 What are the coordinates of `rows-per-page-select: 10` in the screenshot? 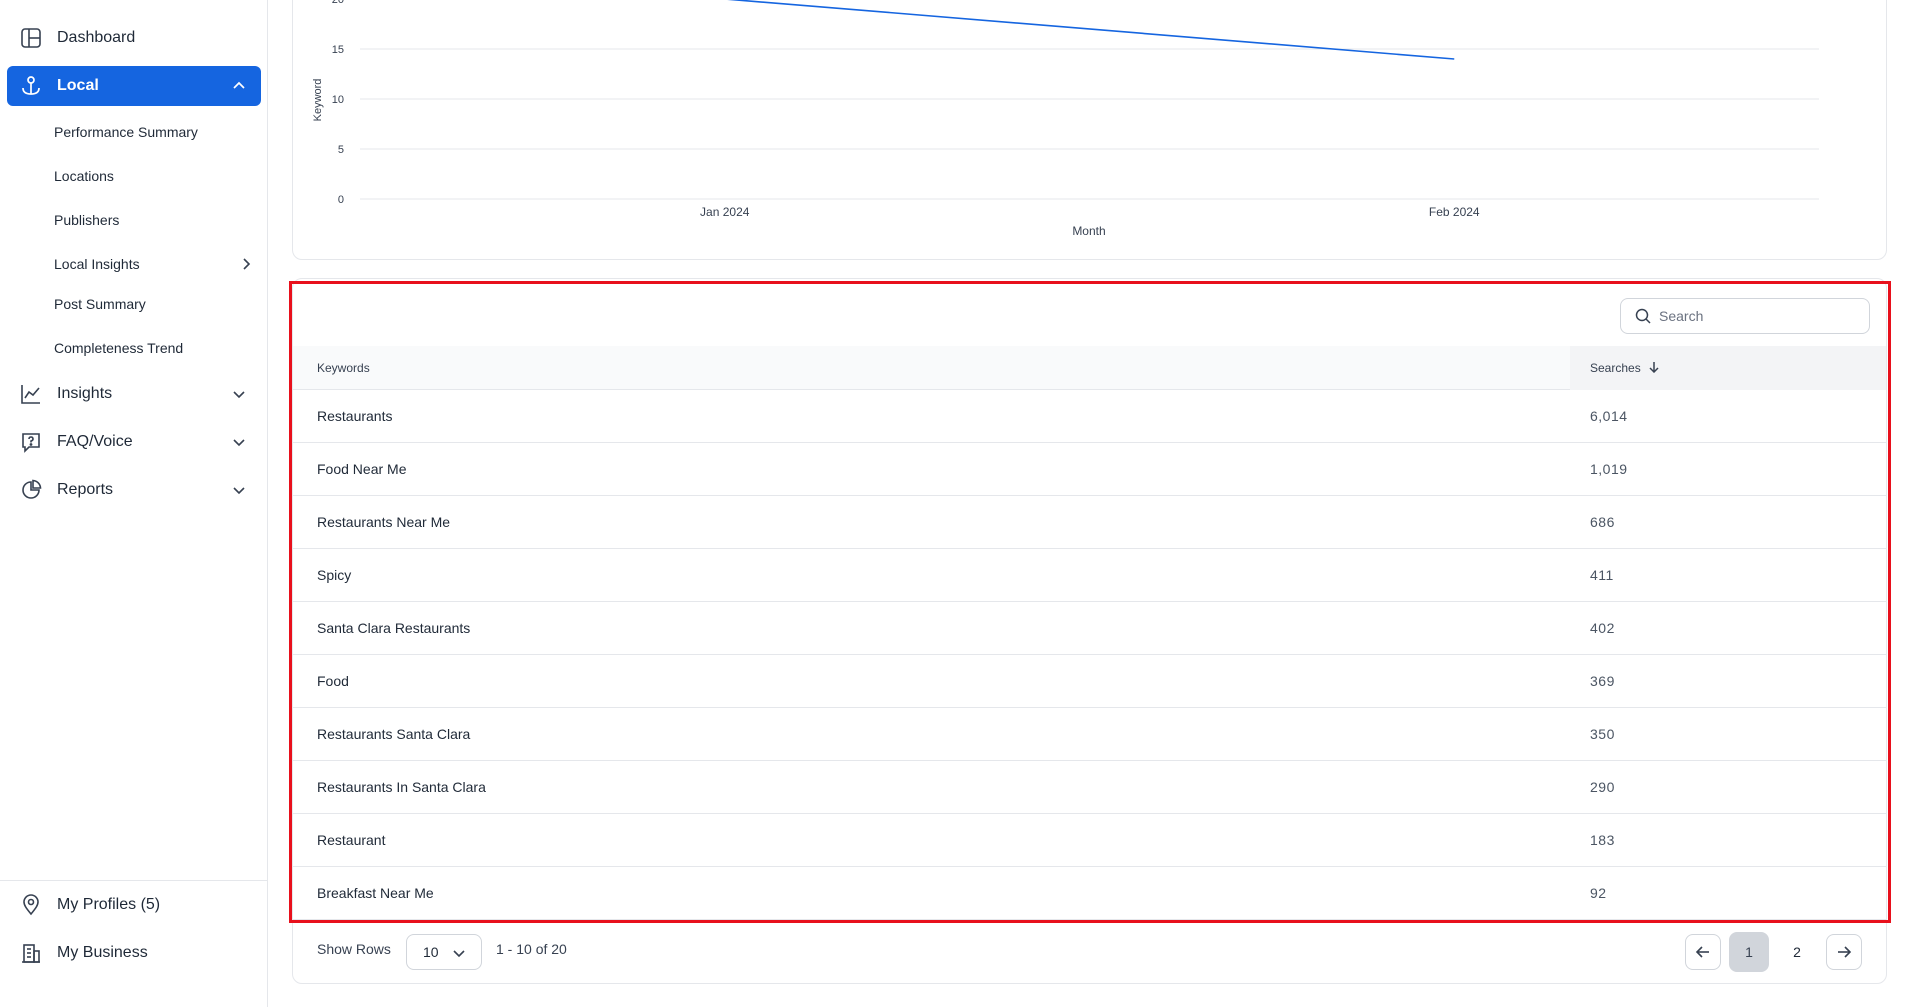 It's located at (444, 952).